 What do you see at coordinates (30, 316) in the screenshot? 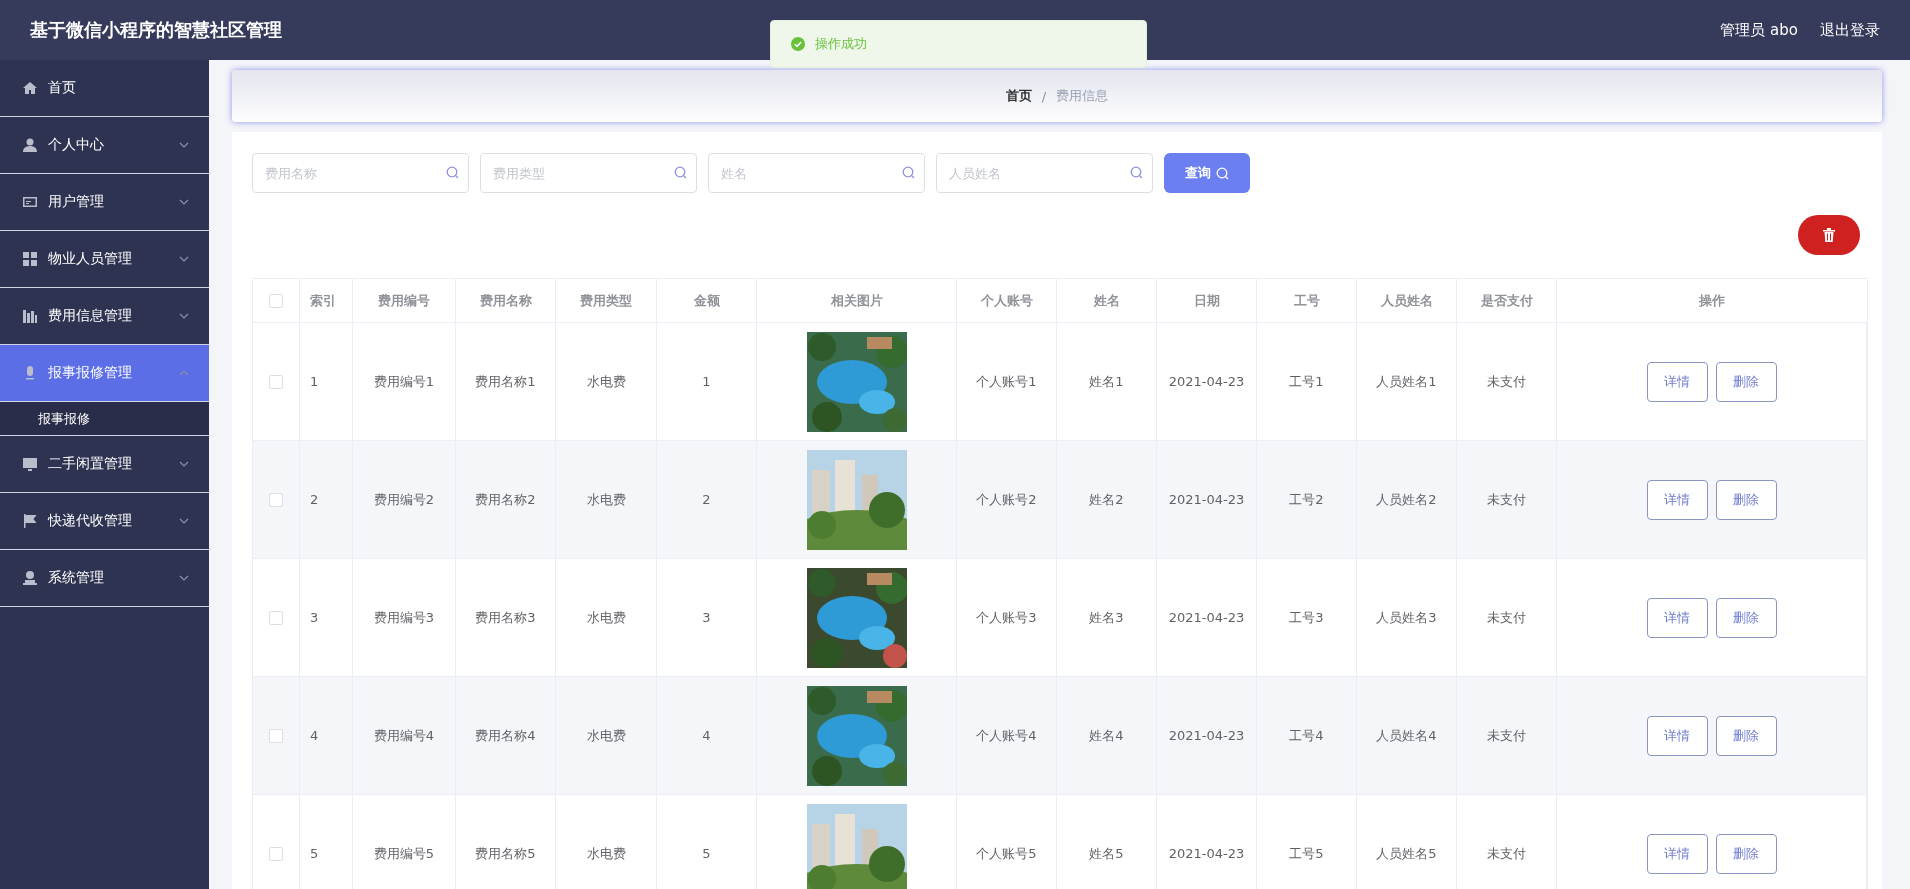
I see `chart-icon` at bounding box center [30, 316].